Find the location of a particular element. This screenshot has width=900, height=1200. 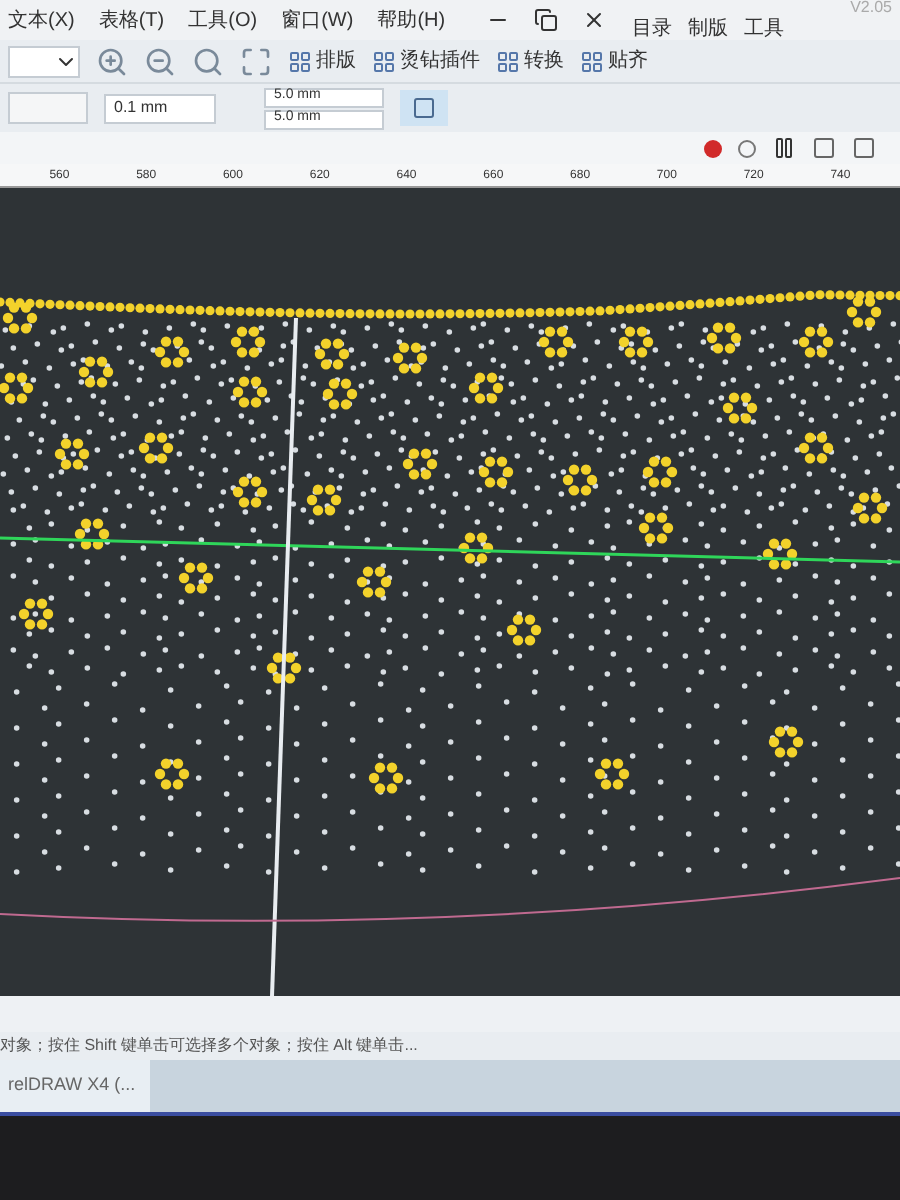

fit-icon is located at coordinates (256, 61).